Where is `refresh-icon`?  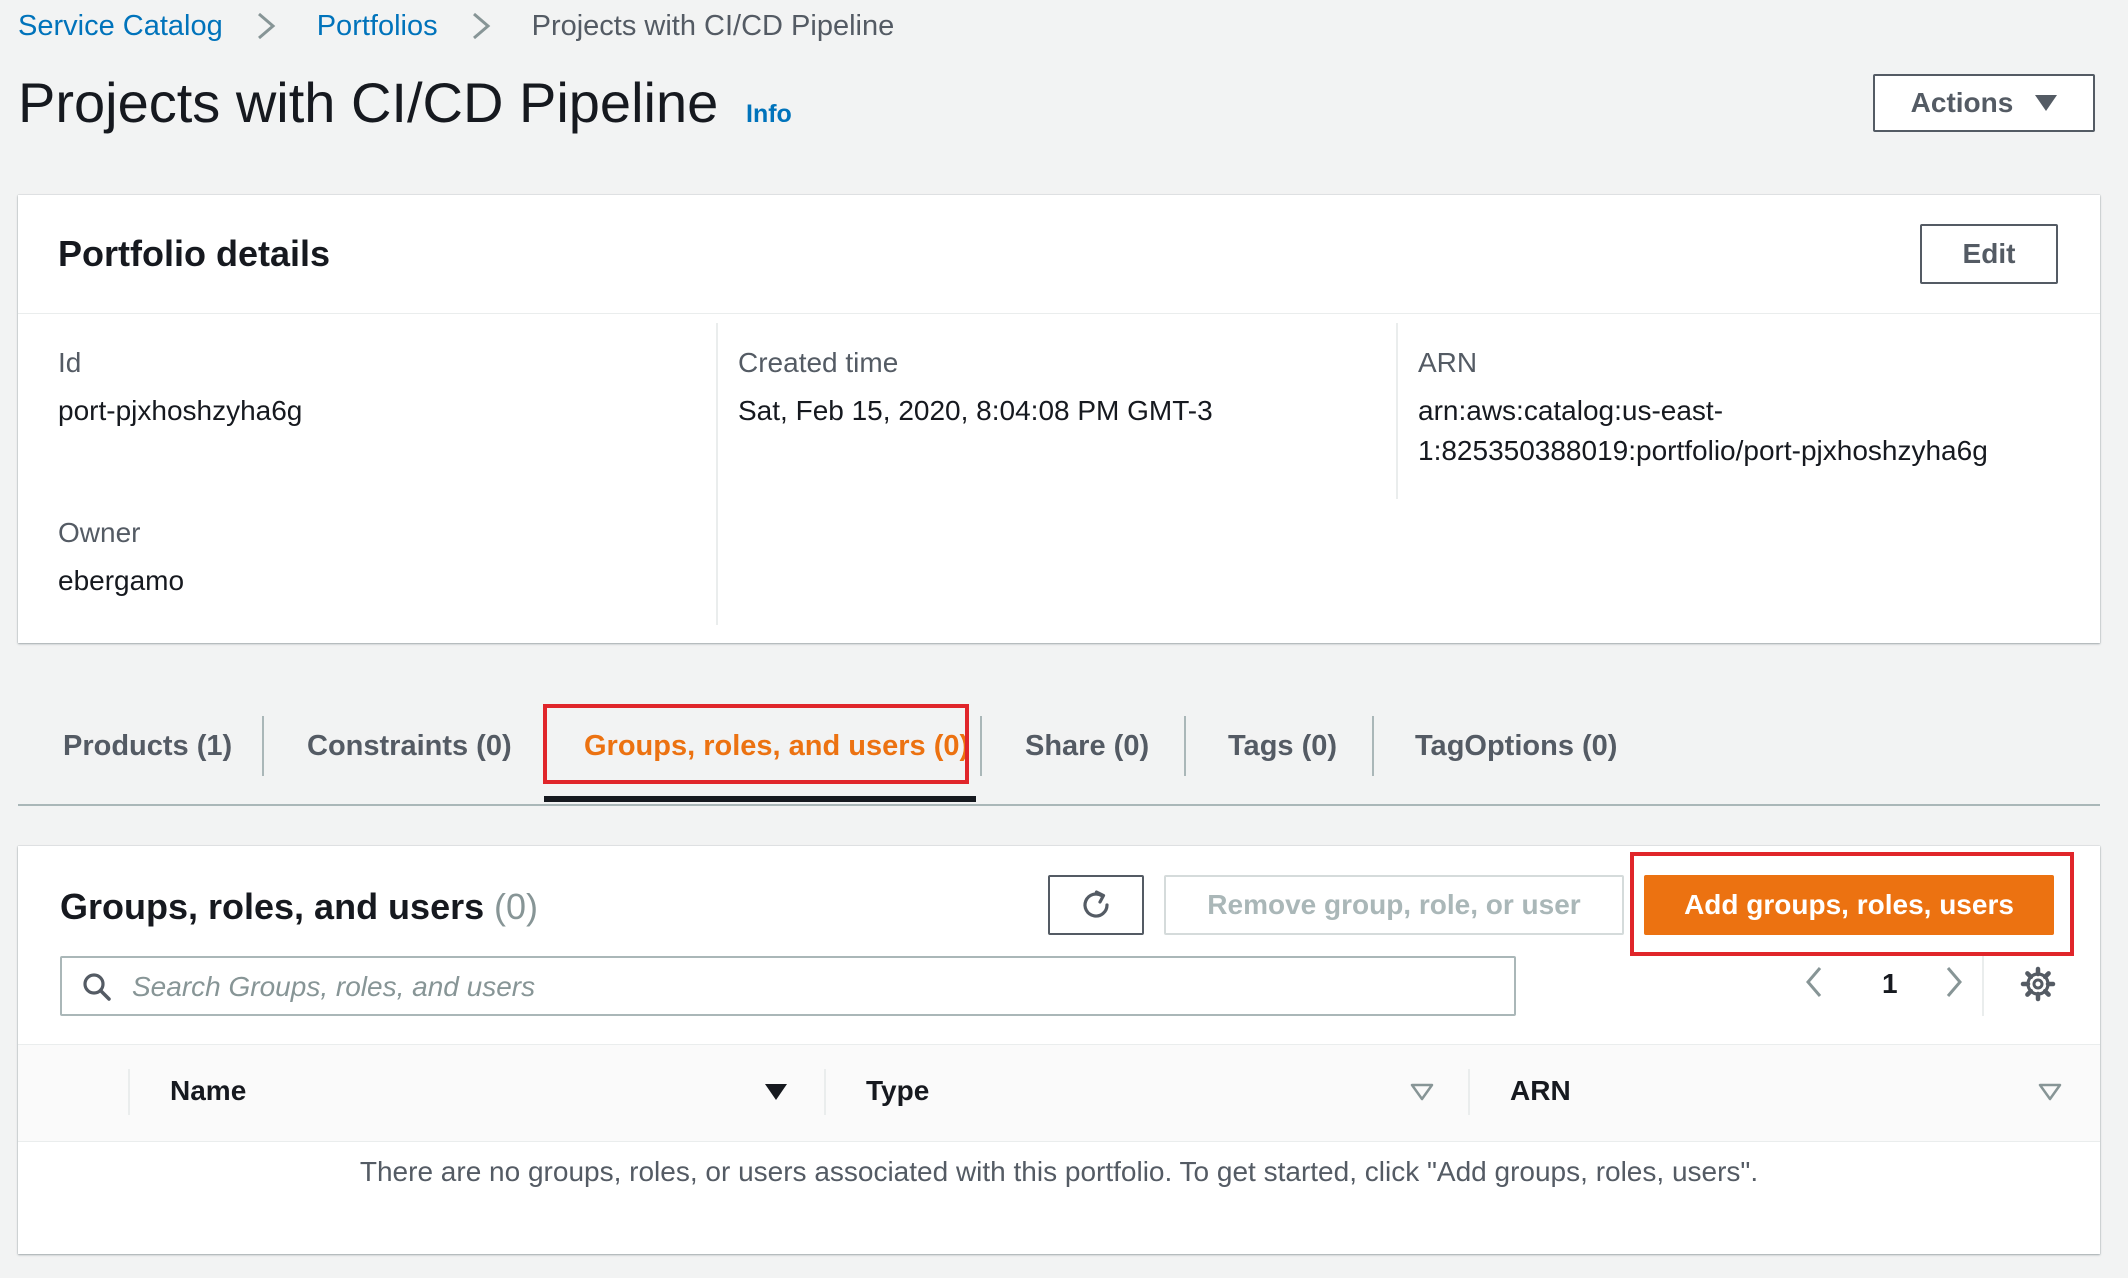 refresh-icon is located at coordinates (1096, 904).